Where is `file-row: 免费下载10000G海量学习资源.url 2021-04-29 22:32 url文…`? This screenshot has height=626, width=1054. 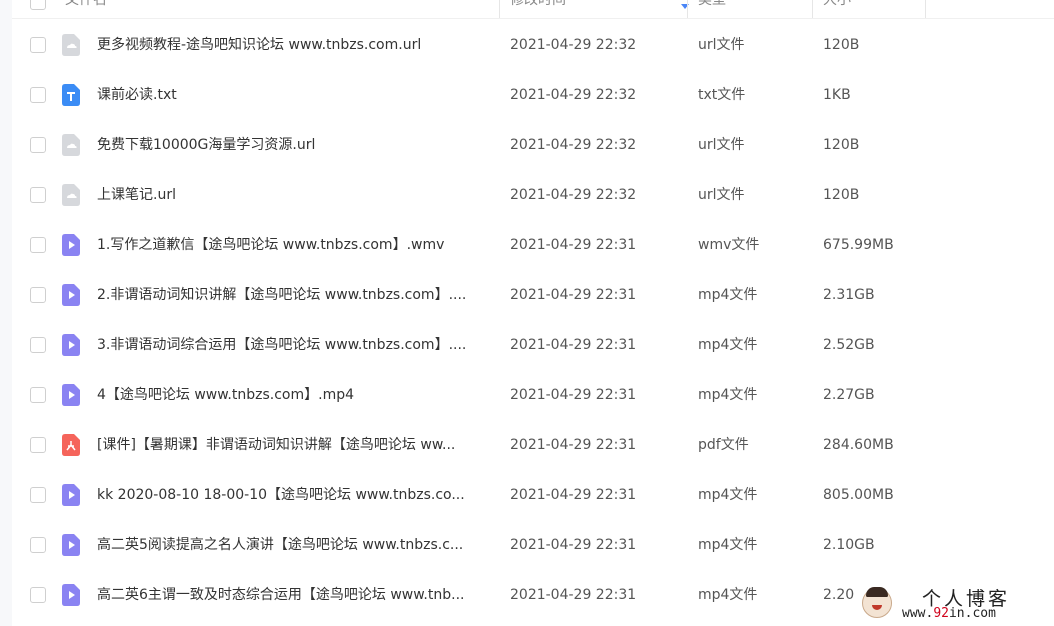 file-row: 免费下载10000G海量学习资源.url 2021-04-29 22:32 url文… is located at coordinates (533, 145).